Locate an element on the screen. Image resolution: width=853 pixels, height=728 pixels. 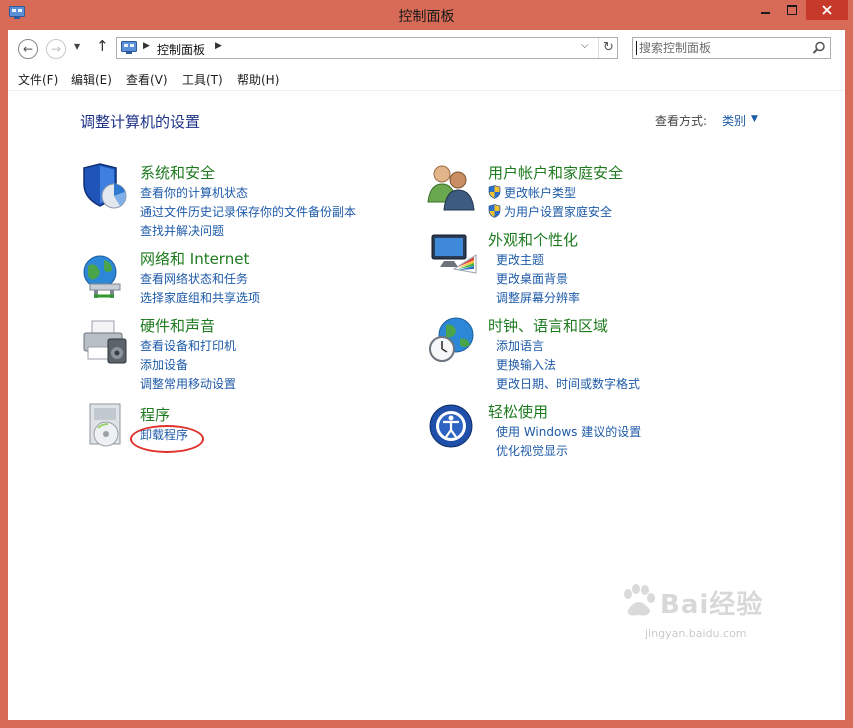
link-screen-resolution: 调整屏幕分辨率 is located at coordinates (538, 297).